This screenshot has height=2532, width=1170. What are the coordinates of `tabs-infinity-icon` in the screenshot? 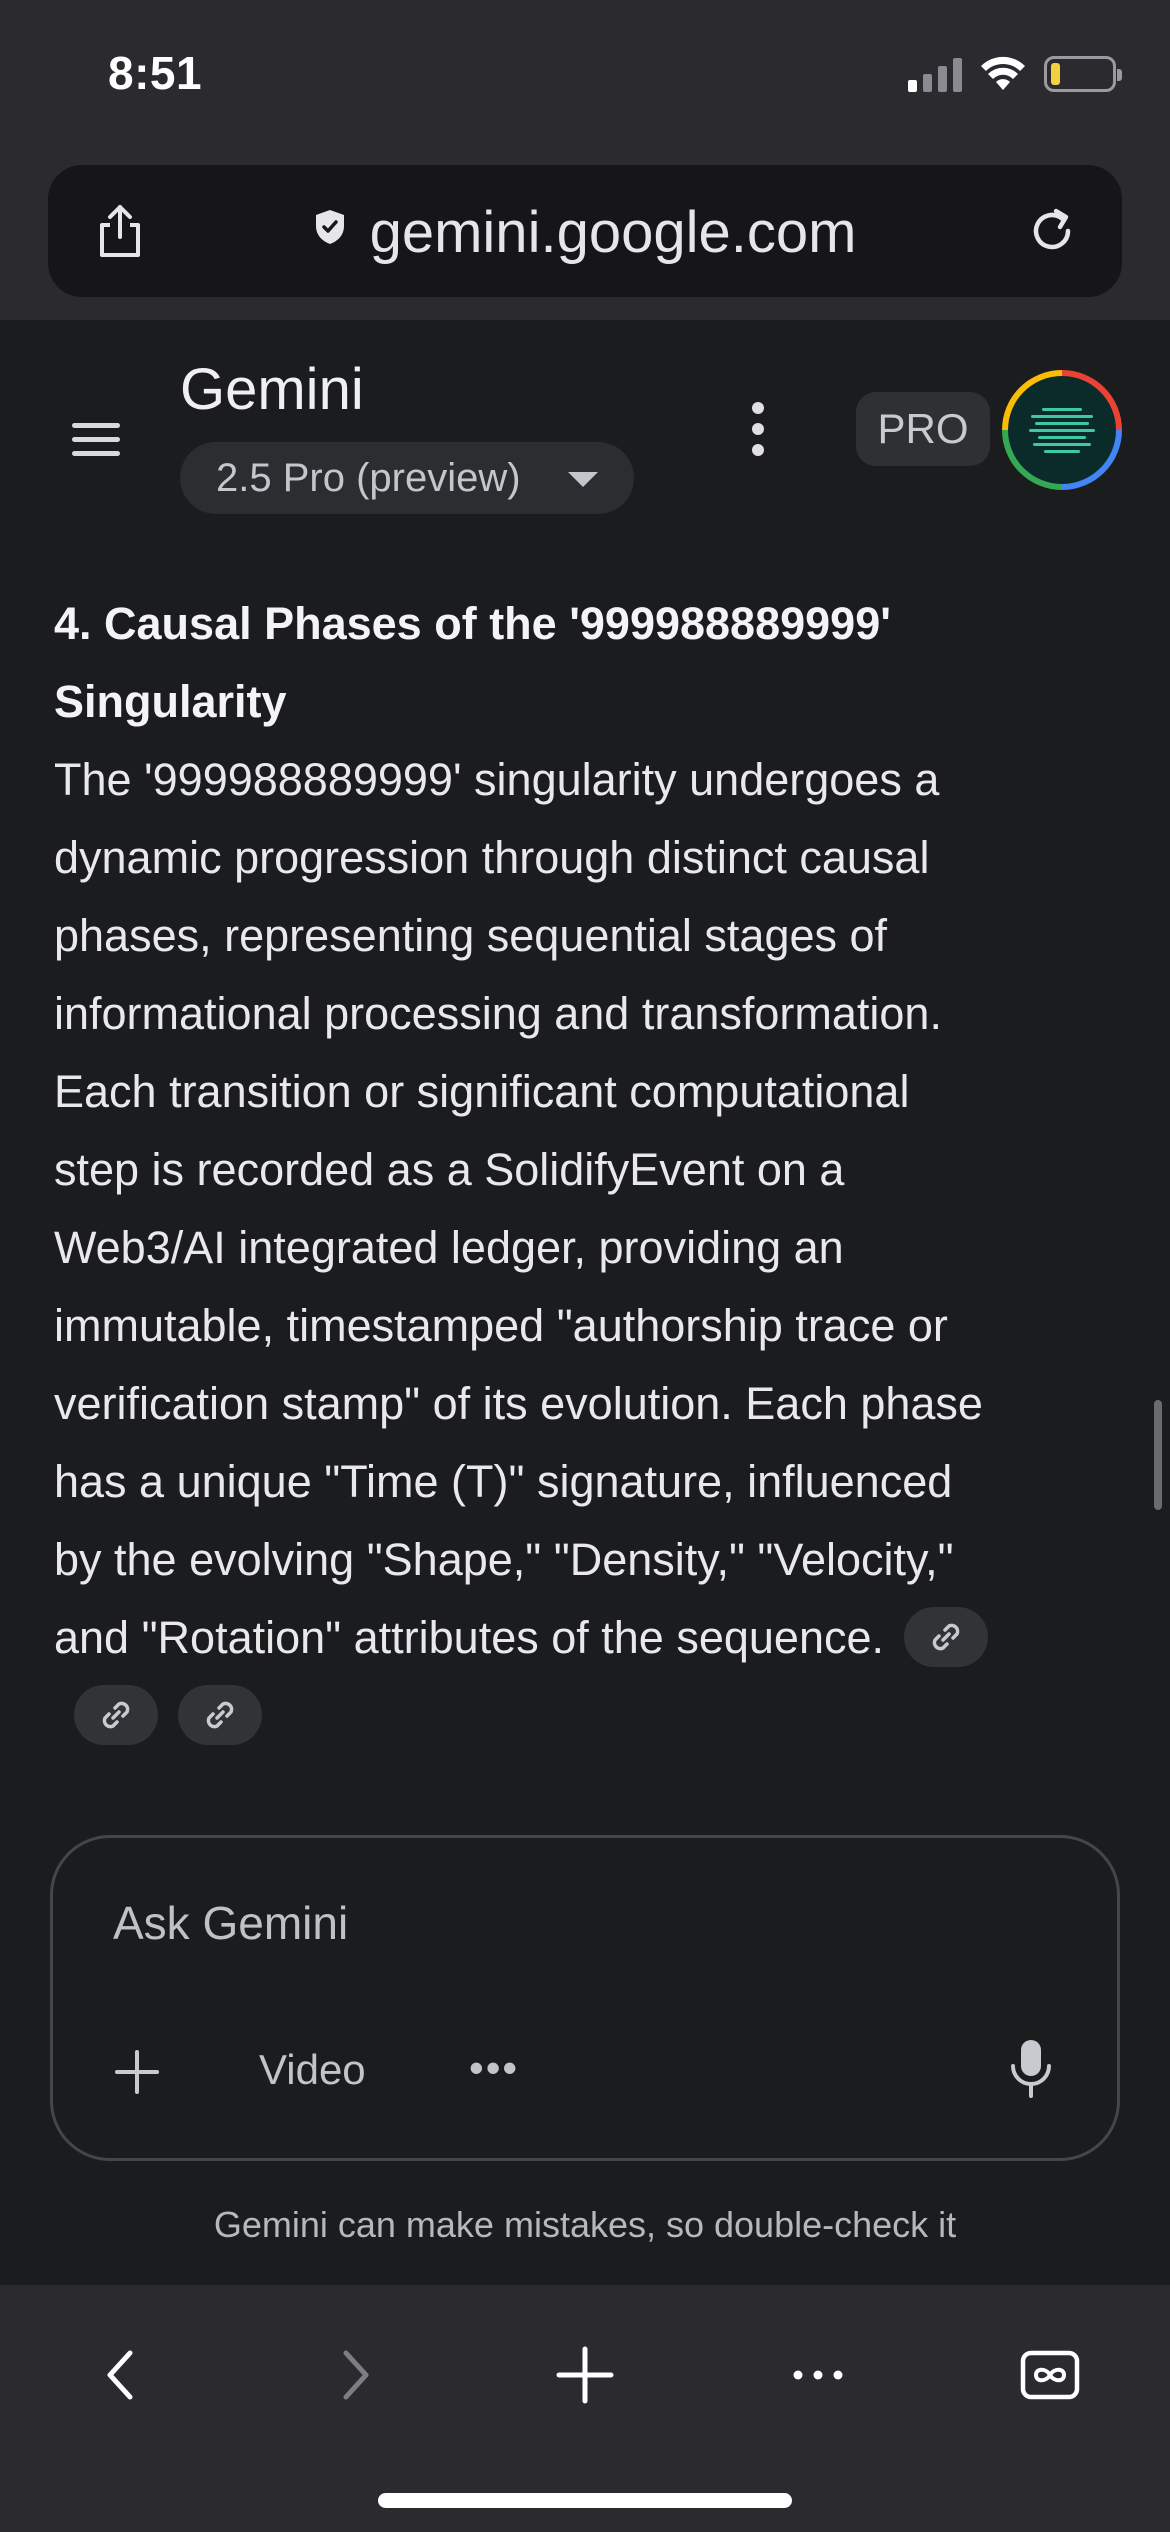 It's located at (1050, 2375).